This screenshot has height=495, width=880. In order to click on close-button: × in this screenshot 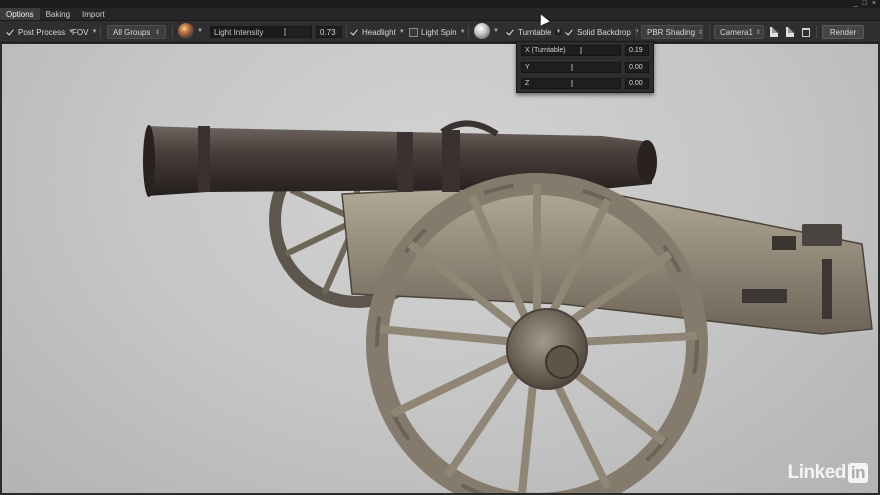, I will do `click(874, 4)`.